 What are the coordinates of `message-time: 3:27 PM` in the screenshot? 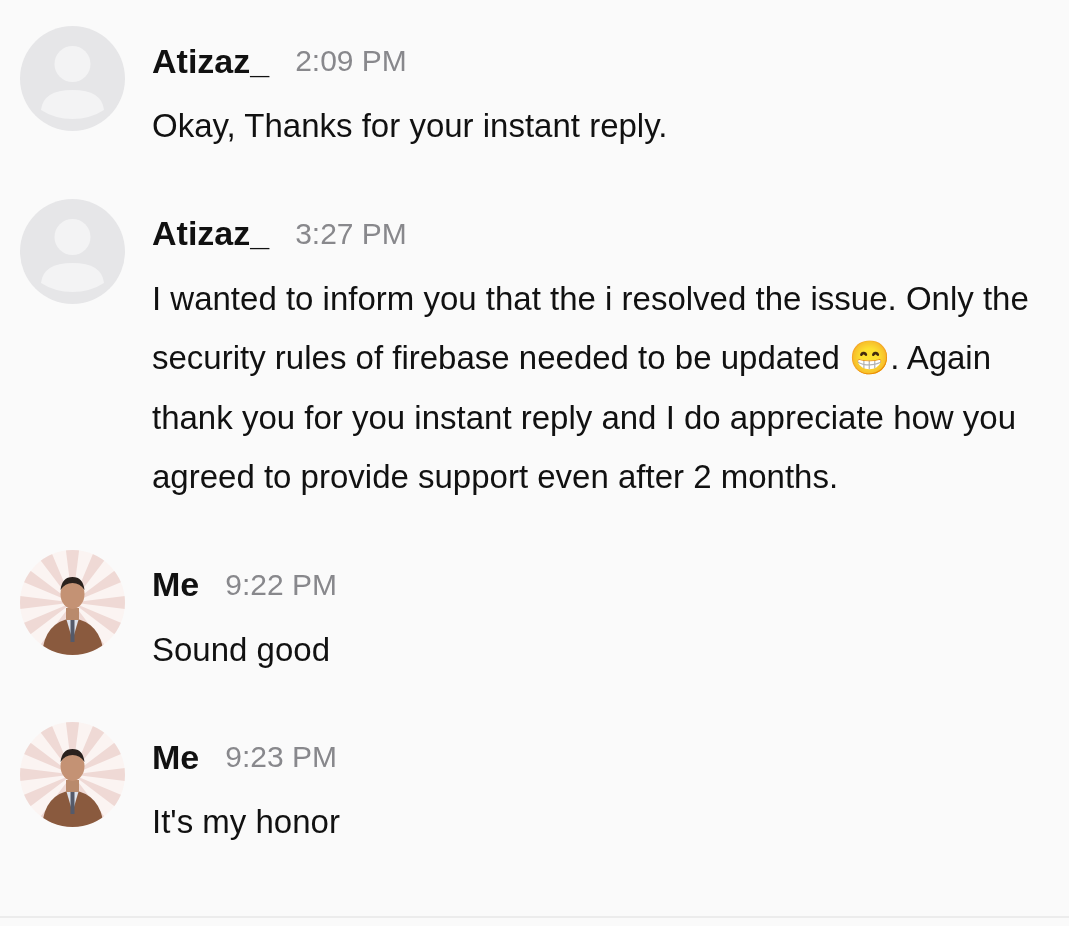 It's located at (351, 233).